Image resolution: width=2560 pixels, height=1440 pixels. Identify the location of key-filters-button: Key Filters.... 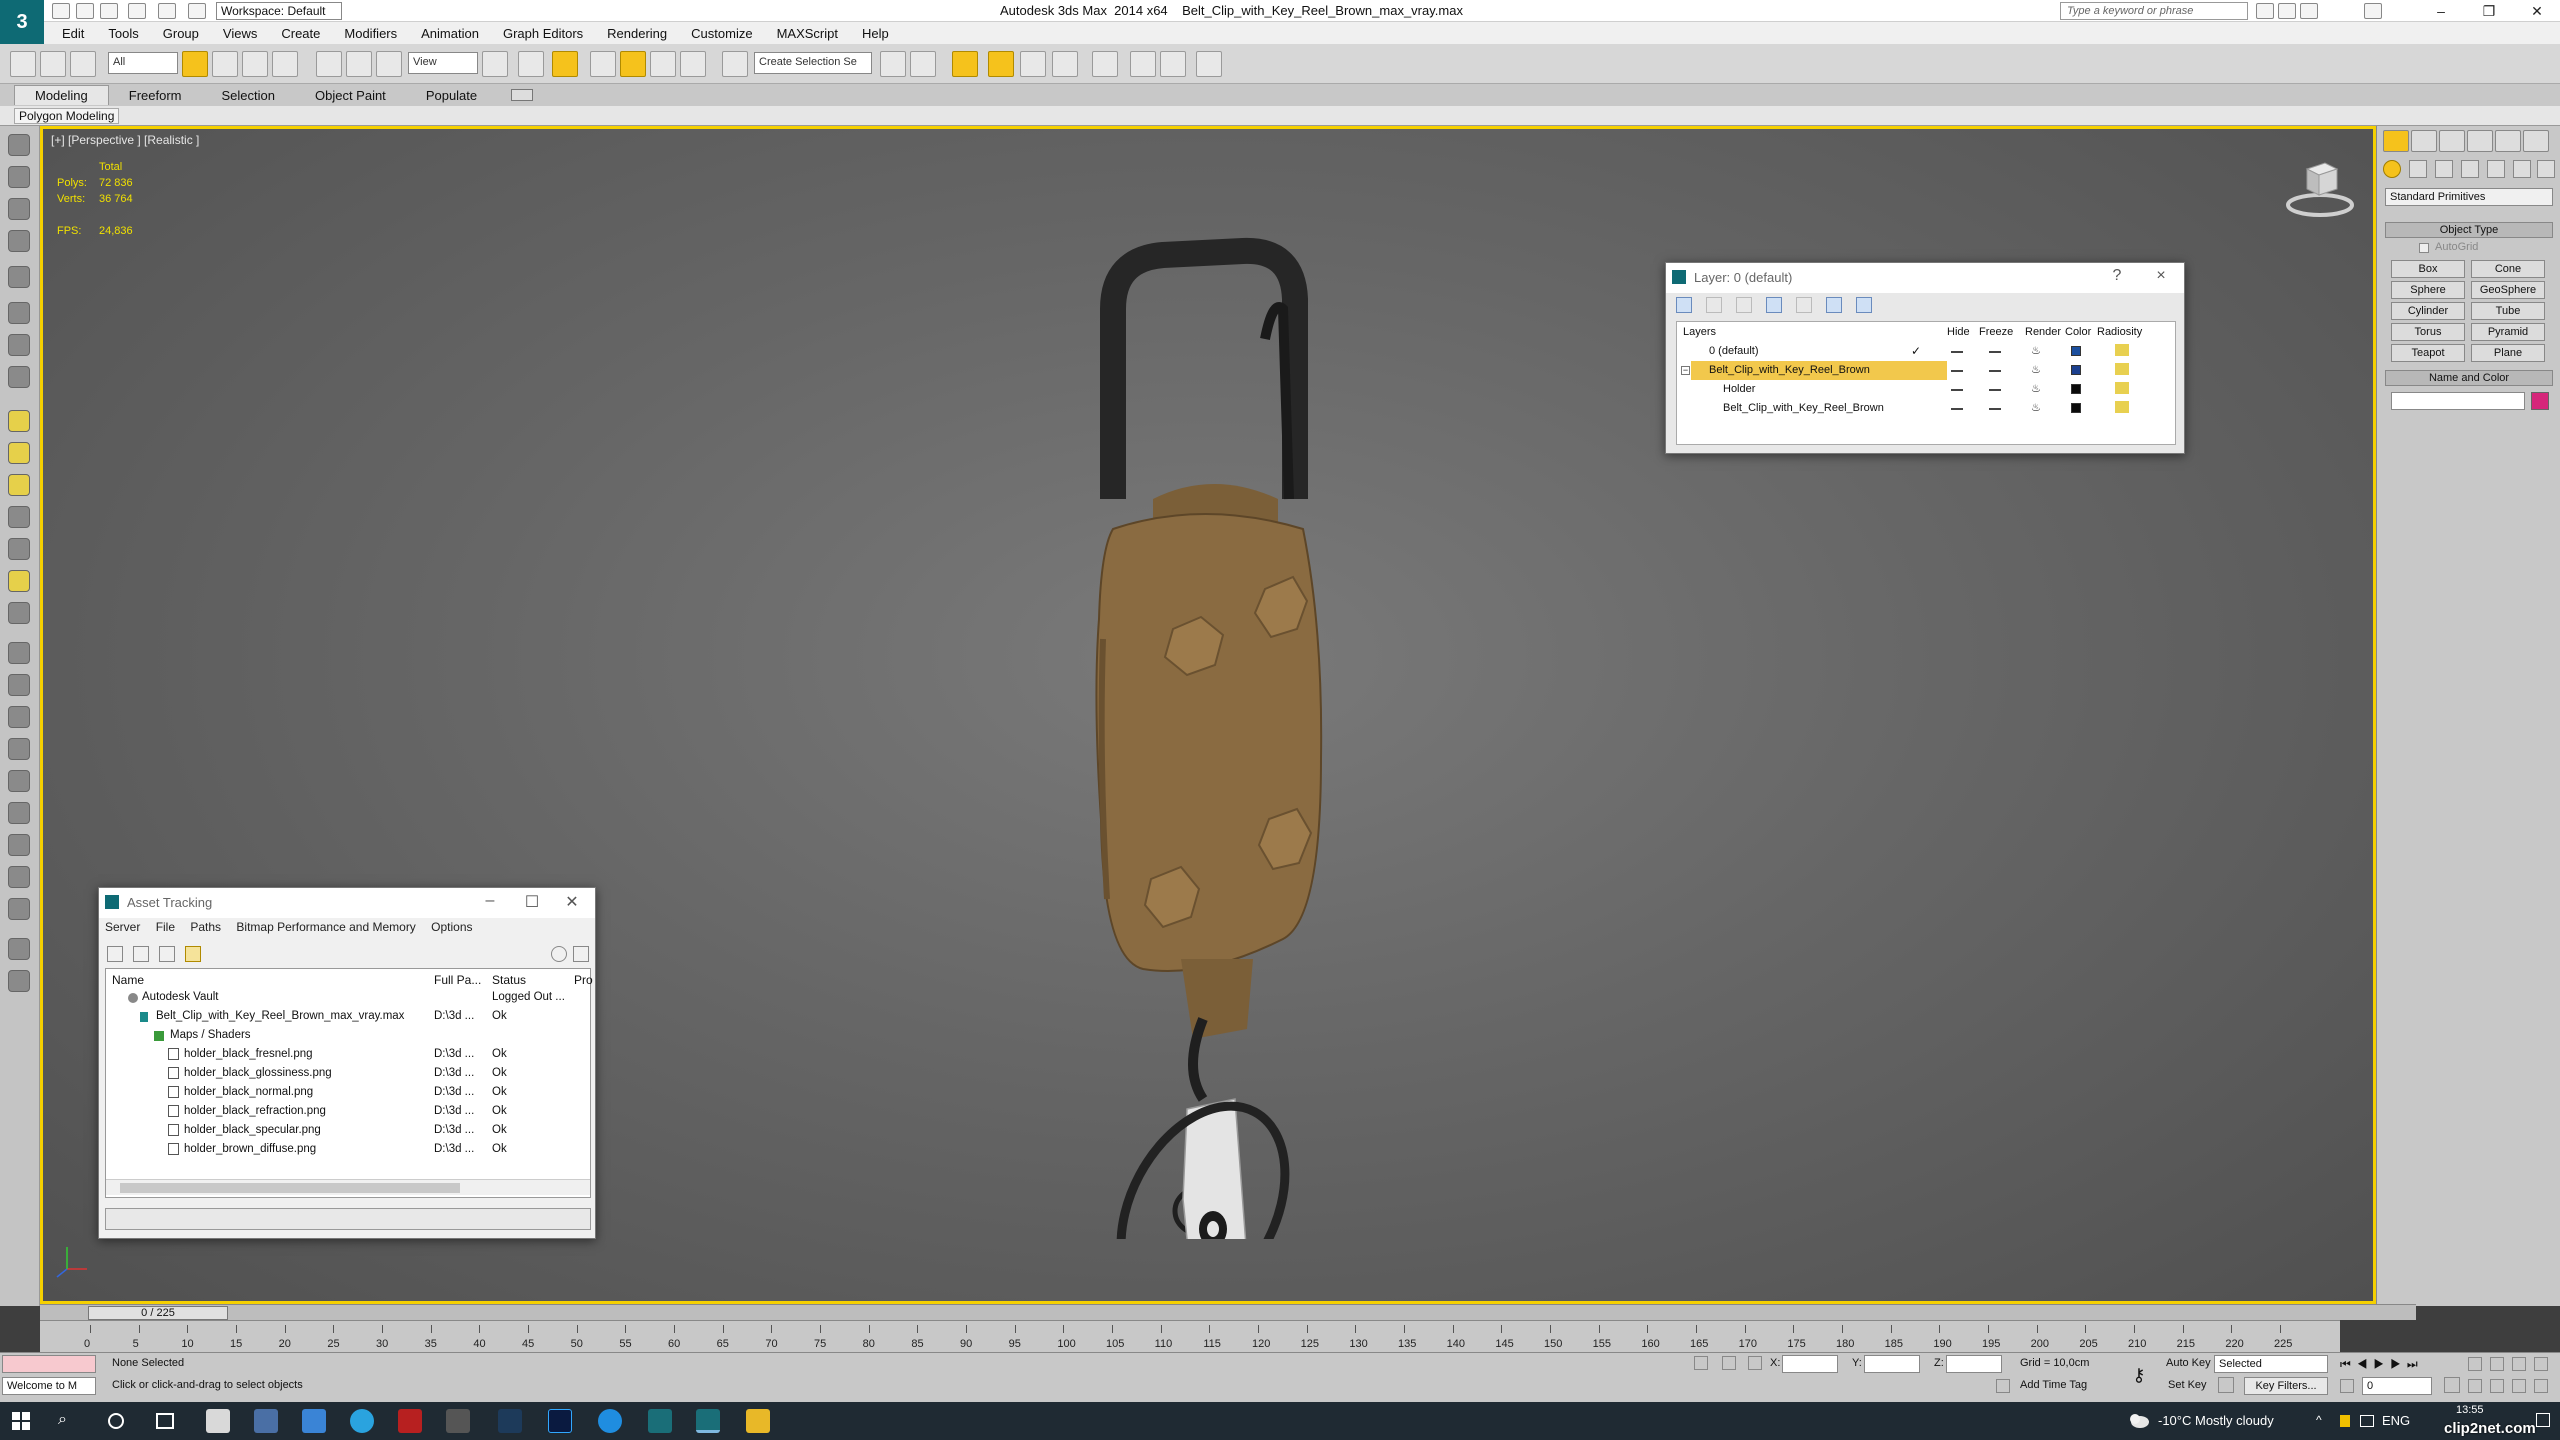
(2286, 1386).